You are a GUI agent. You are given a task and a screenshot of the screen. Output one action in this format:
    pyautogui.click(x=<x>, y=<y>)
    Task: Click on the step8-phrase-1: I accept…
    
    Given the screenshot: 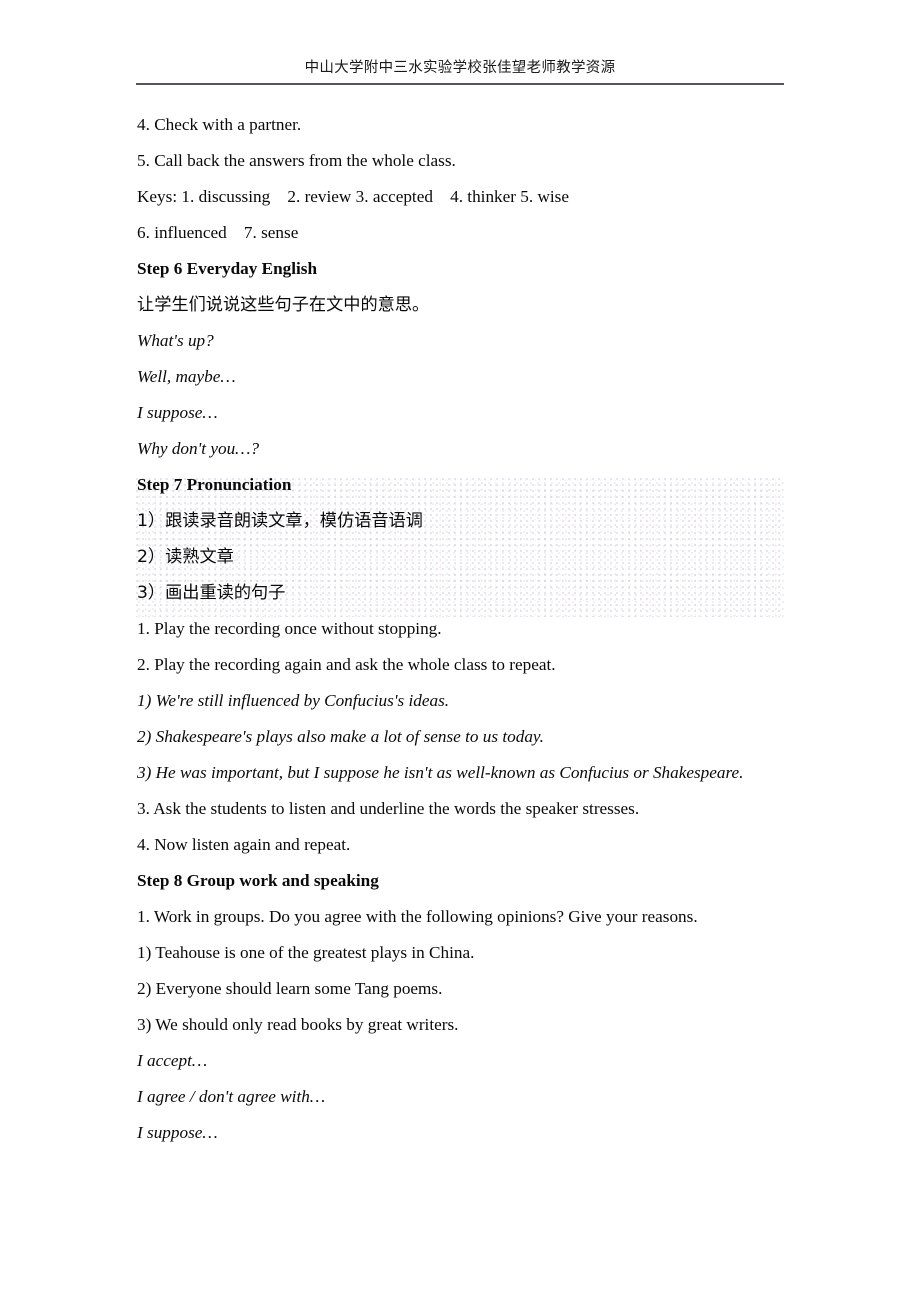 What is the action you would take?
    pyautogui.click(x=172, y=1060)
    